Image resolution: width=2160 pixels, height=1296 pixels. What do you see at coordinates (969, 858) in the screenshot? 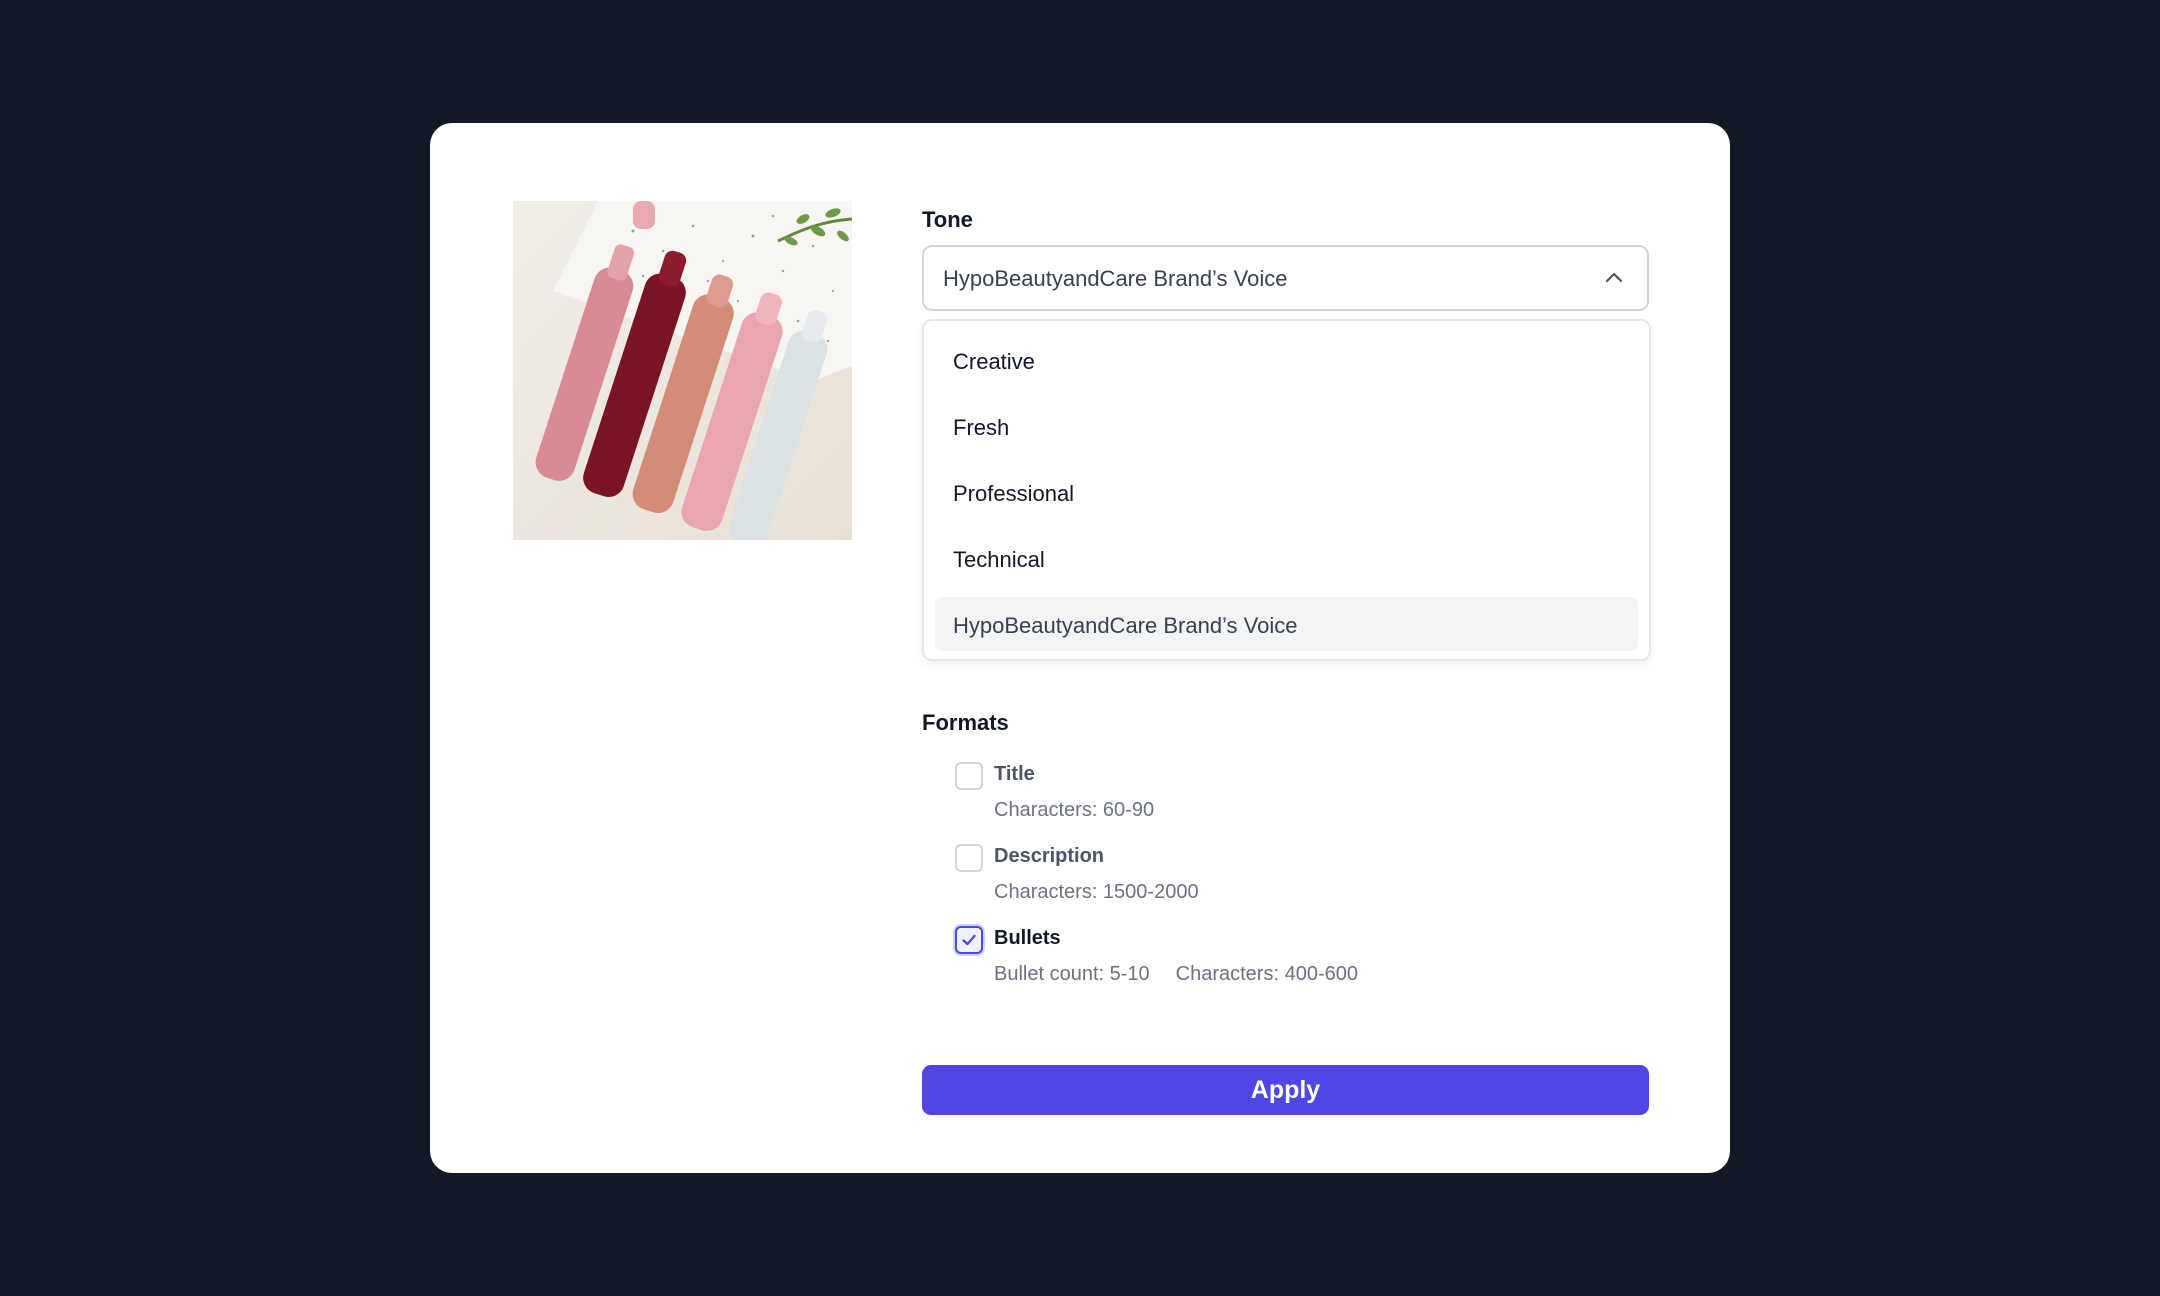
I see `description-checkbox` at bounding box center [969, 858].